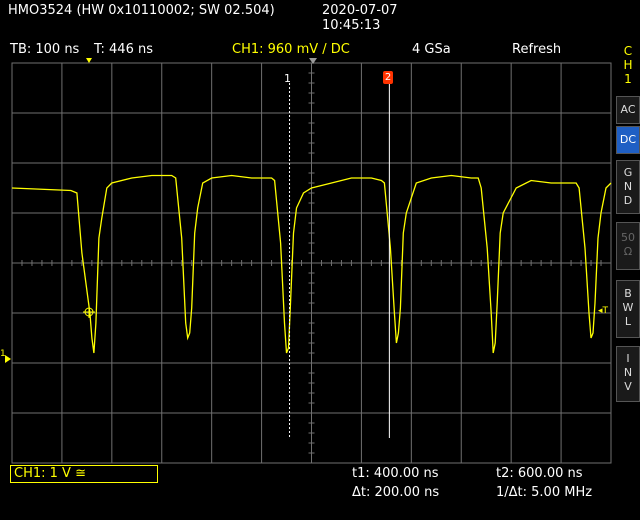  Describe the element at coordinates (287, 78) in the screenshot. I see `cursor1-marker: 1` at that location.